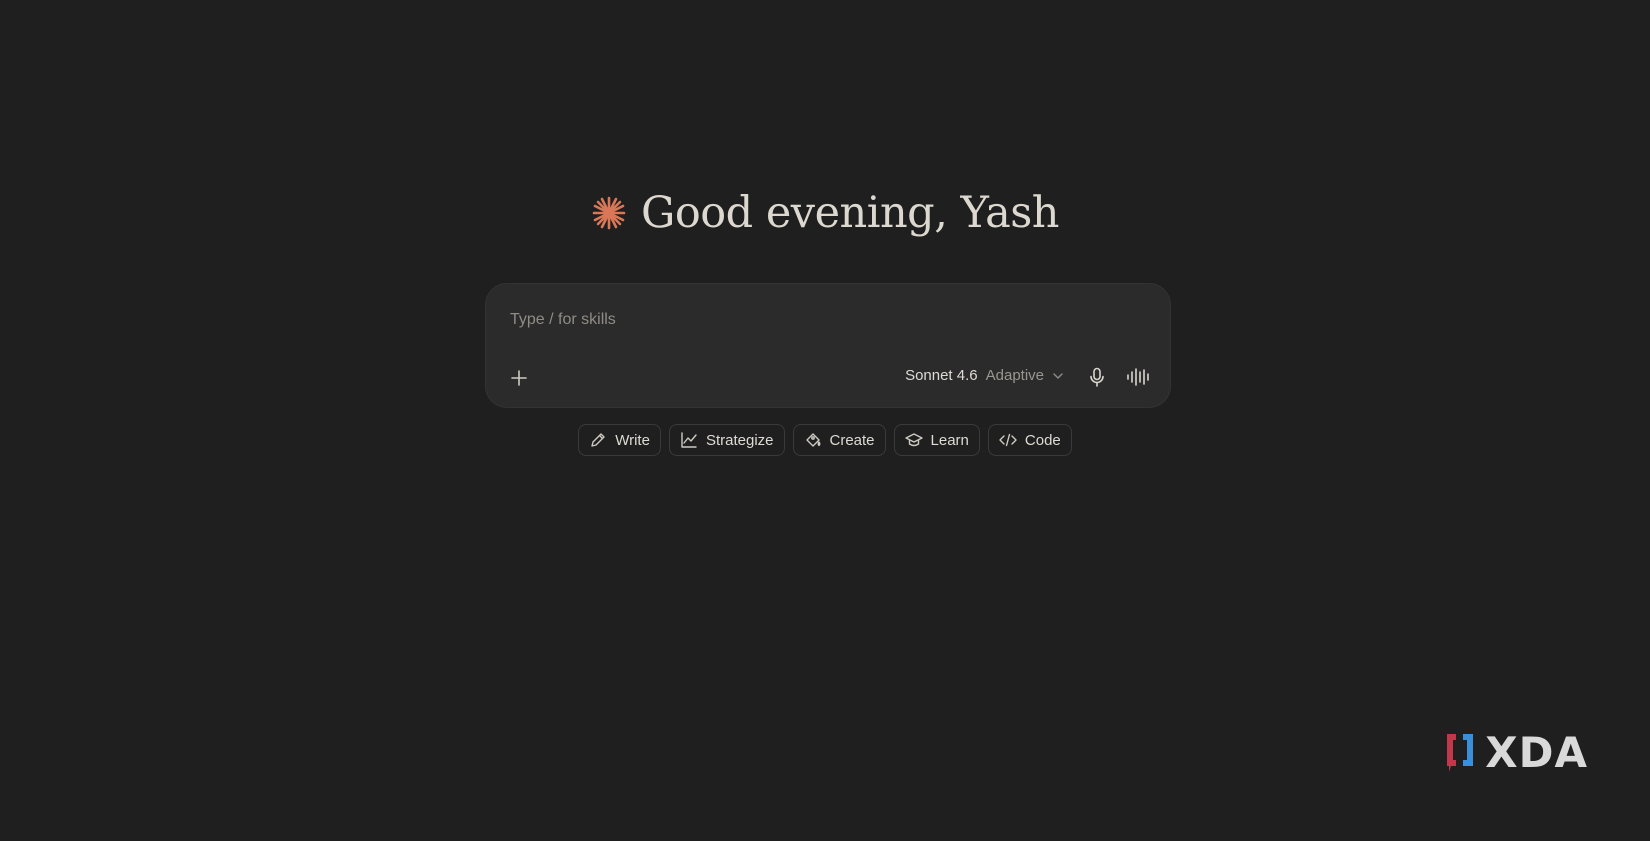 This screenshot has height=841, width=1650. Describe the element at coordinates (598, 440) in the screenshot. I see `pencil-icon` at that location.